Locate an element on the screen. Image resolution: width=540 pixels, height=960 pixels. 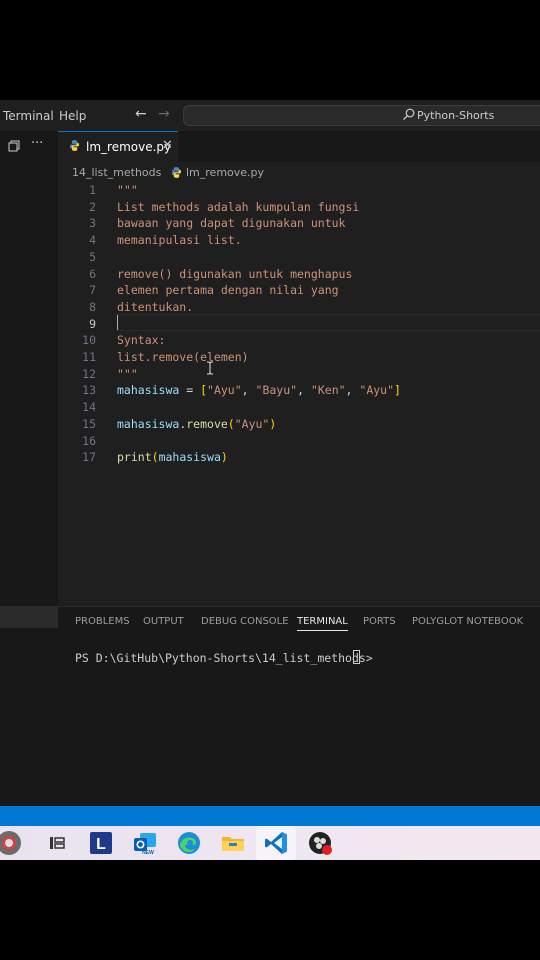
l-icon-letter: L is located at coordinates (101, 844).